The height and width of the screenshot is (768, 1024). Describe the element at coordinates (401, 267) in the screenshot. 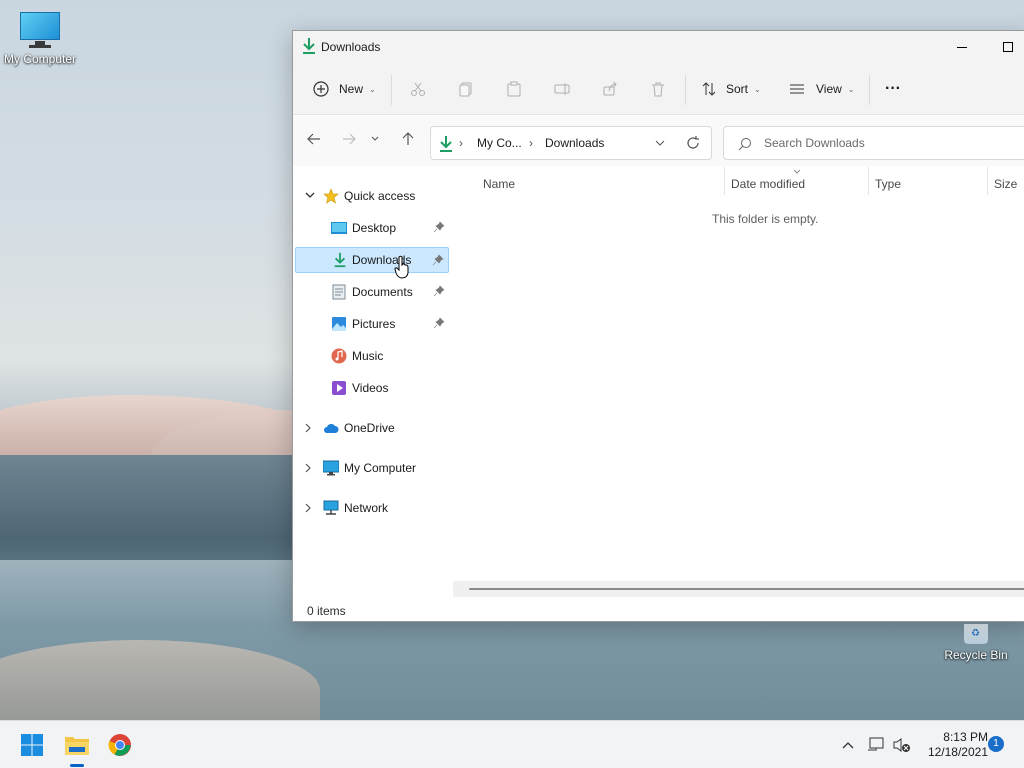

I see `hand-cursor-icon` at that location.